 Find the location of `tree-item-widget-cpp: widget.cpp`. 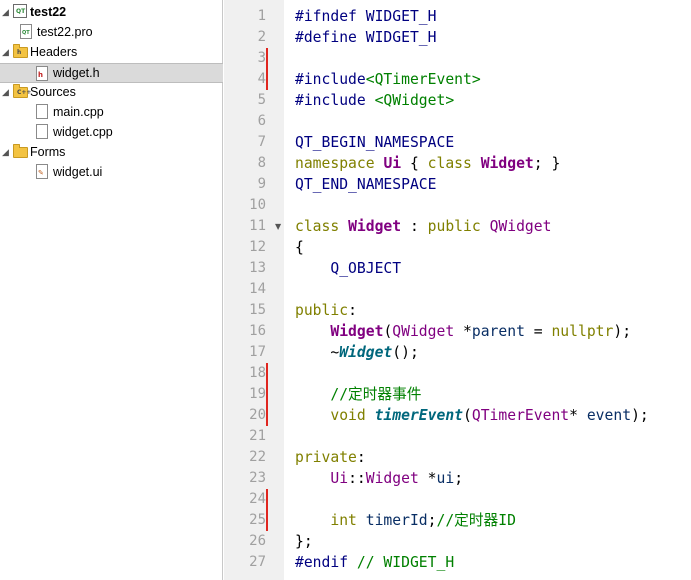

tree-item-widget-cpp: widget.cpp is located at coordinates (111, 132).